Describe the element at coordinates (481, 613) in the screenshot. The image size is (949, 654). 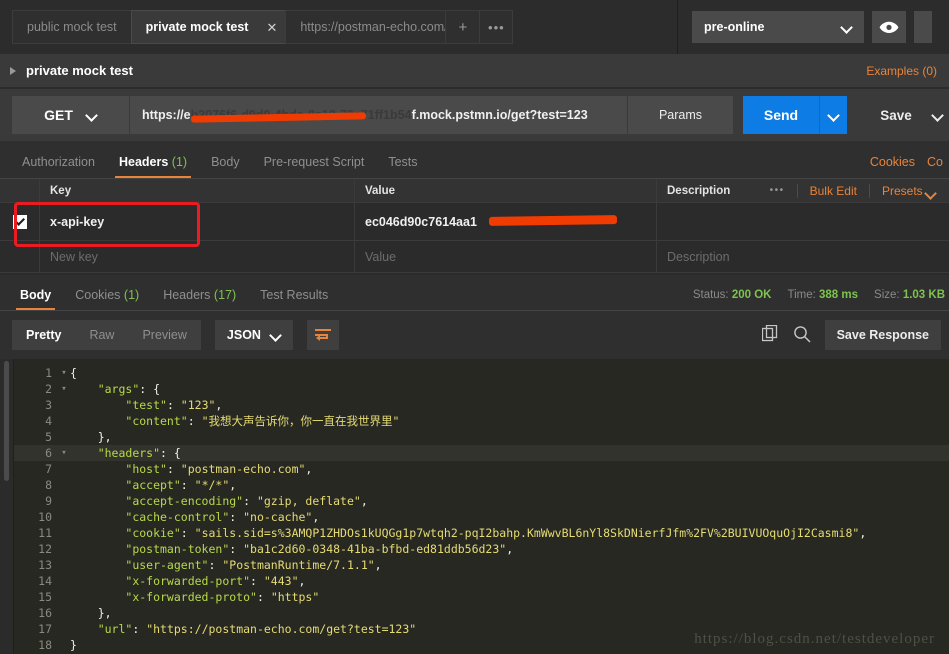
I see `code-line: 16 },` at that location.